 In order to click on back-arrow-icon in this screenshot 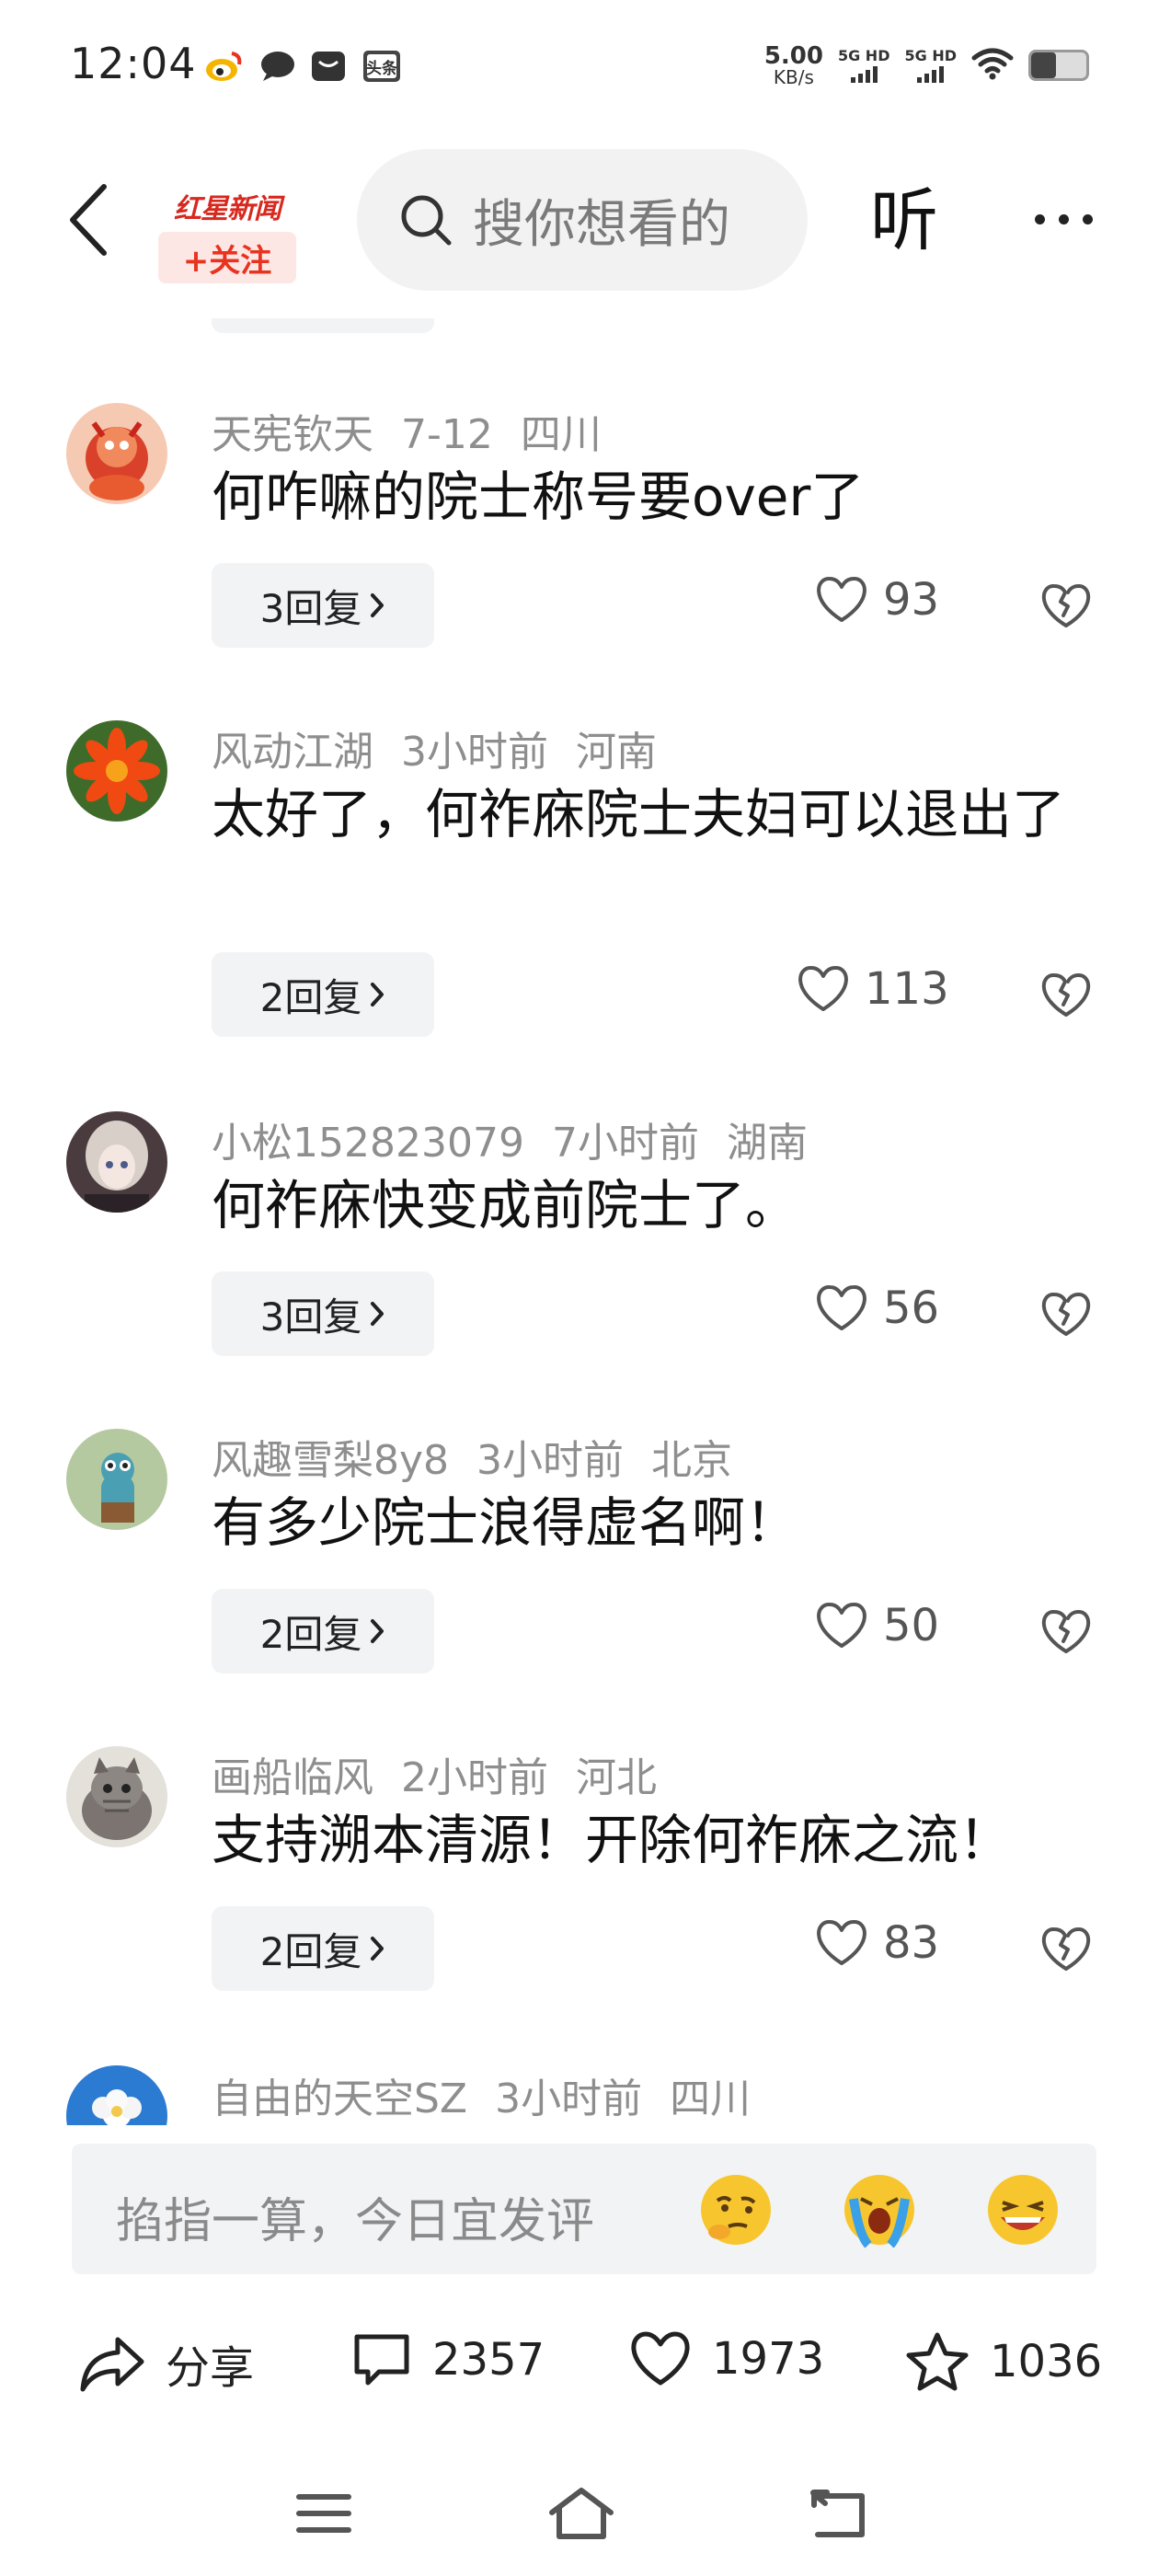, I will do `click(88, 220)`.